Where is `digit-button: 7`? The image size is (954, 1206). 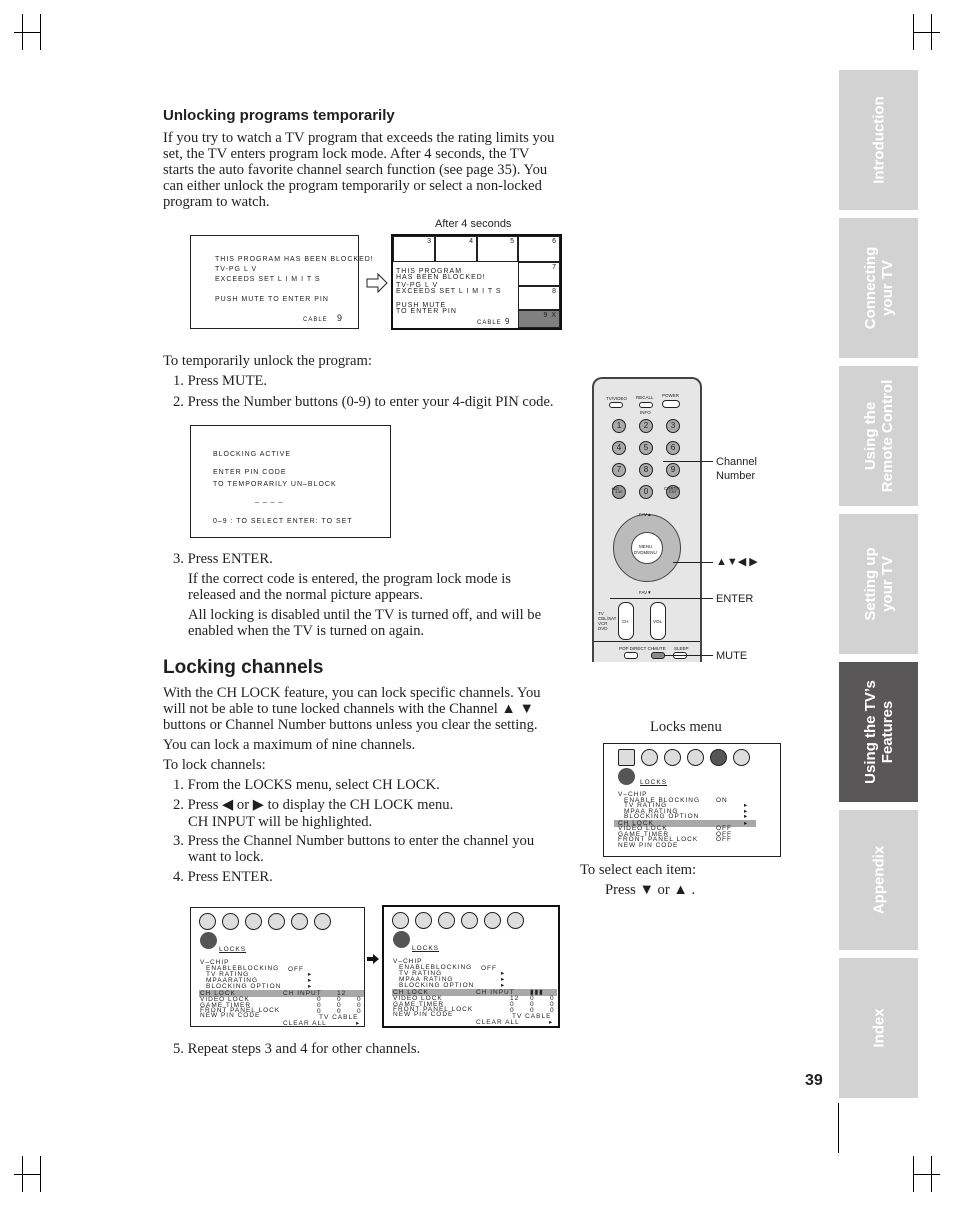
digit-button: 7 is located at coordinates (619, 470).